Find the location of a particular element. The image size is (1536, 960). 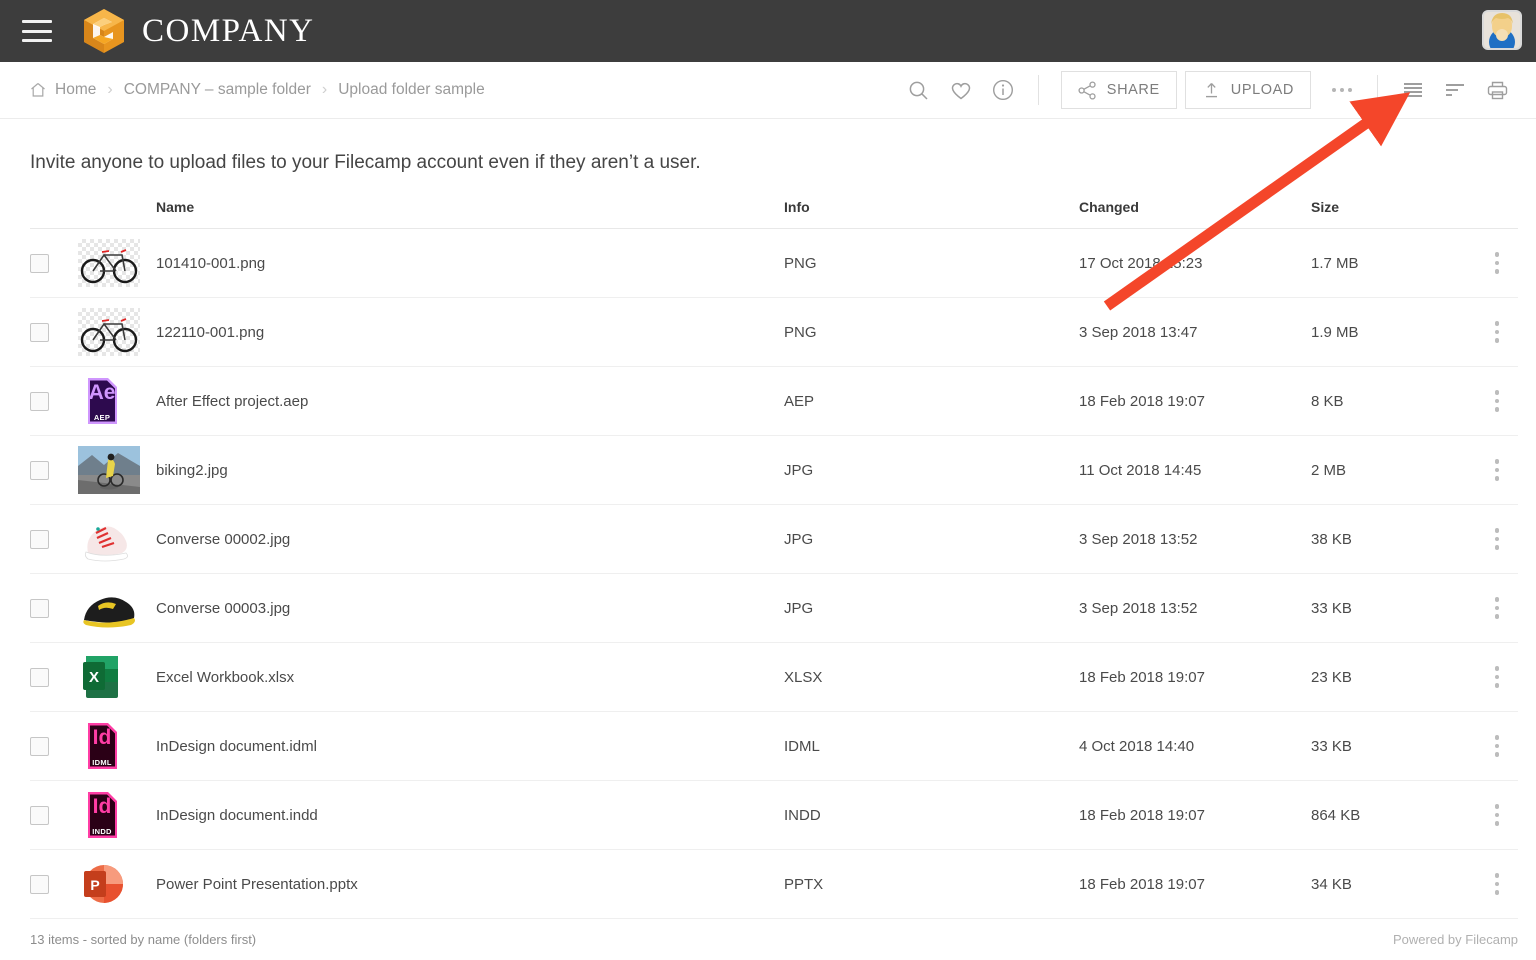

row-file-name: Excel Workbook.xlsx is located at coordinates (470, 677).